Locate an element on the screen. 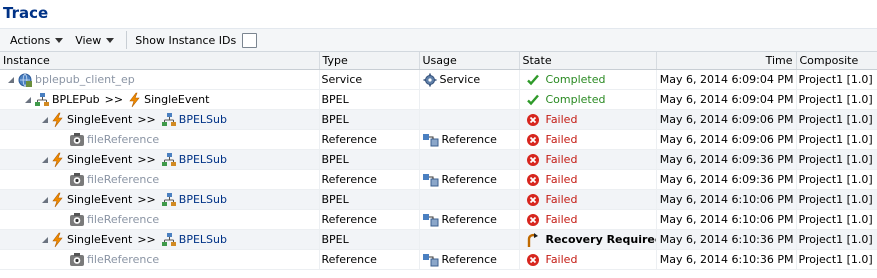  usage-value: Service is located at coordinates (460, 79).